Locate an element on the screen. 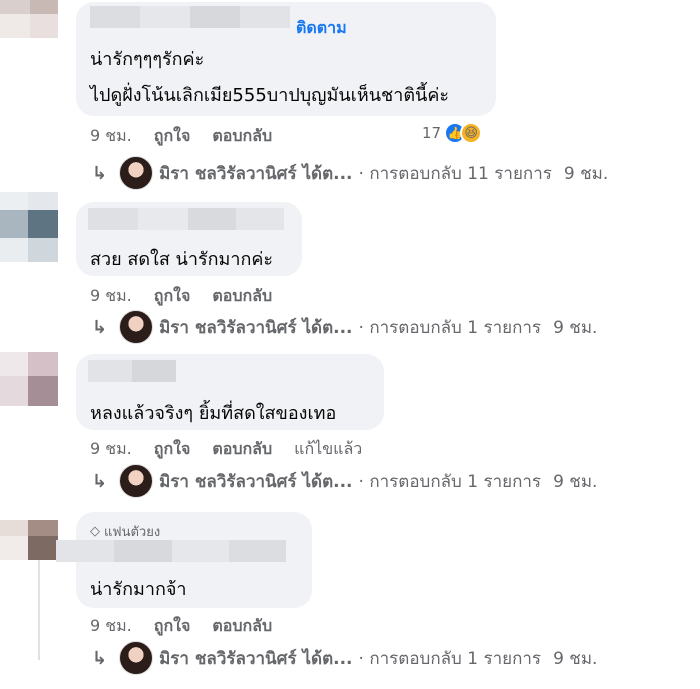 The width and height of the screenshot is (700, 689). diamond-icon: ◇ is located at coordinates (95, 531).